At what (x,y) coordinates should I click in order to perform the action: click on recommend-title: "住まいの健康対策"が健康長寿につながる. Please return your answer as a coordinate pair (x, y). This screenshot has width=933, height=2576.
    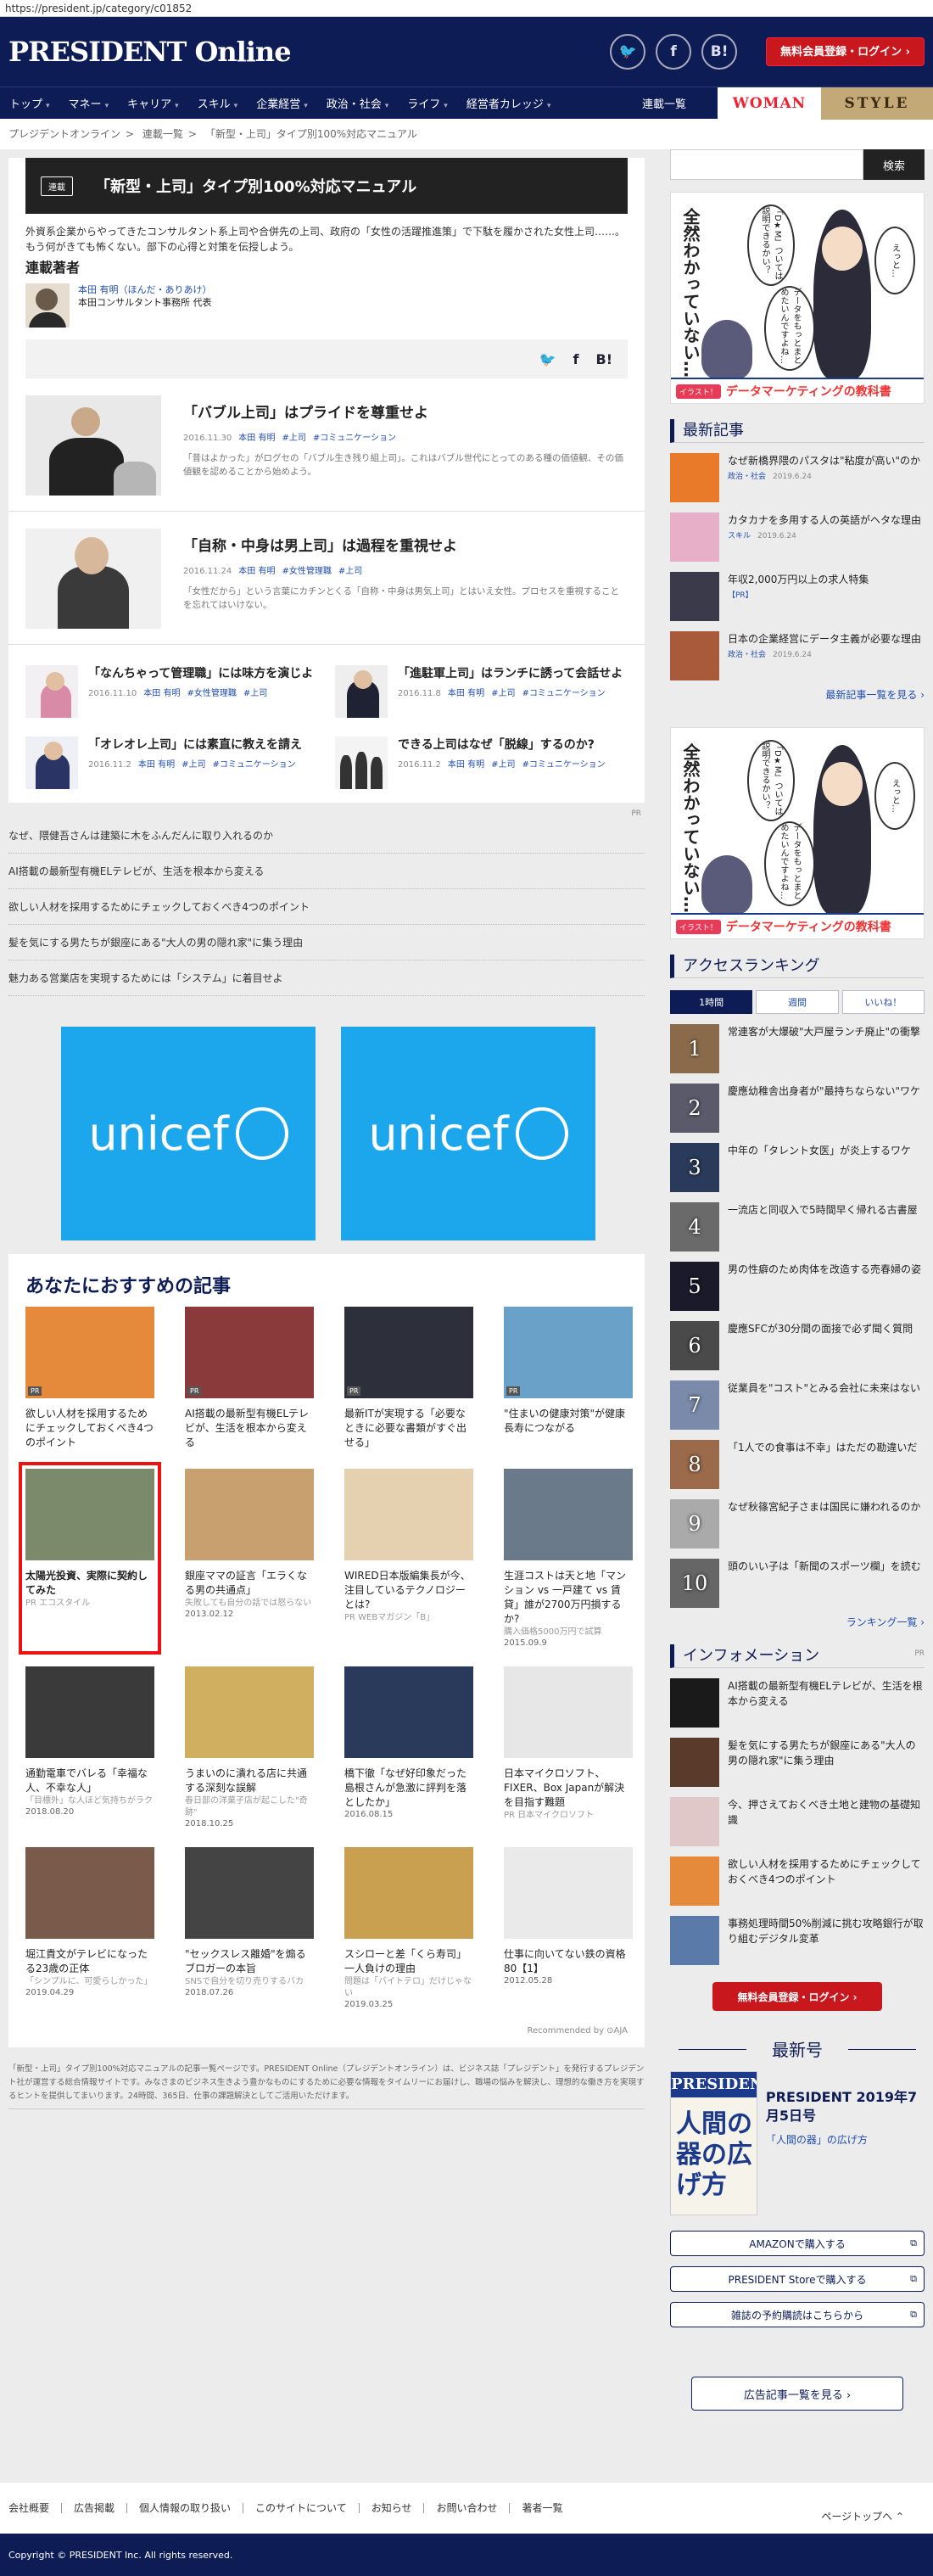
    Looking at the image, I should click on (568, 1421).